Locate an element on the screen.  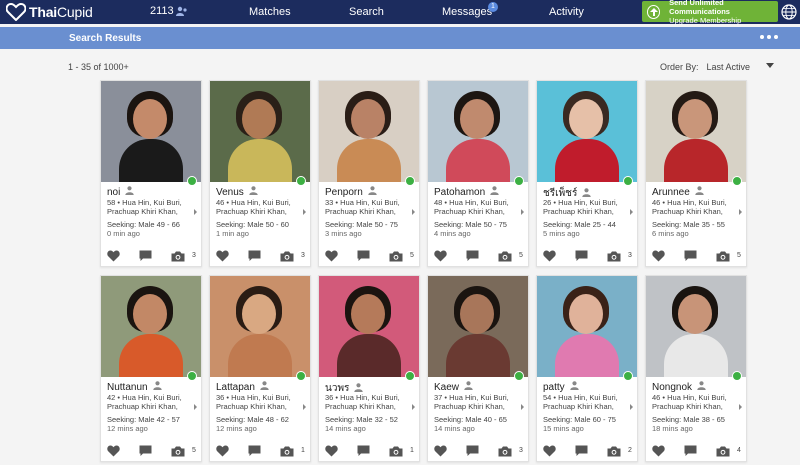
nav-activity: Activity is located at coordinates (566, 12).